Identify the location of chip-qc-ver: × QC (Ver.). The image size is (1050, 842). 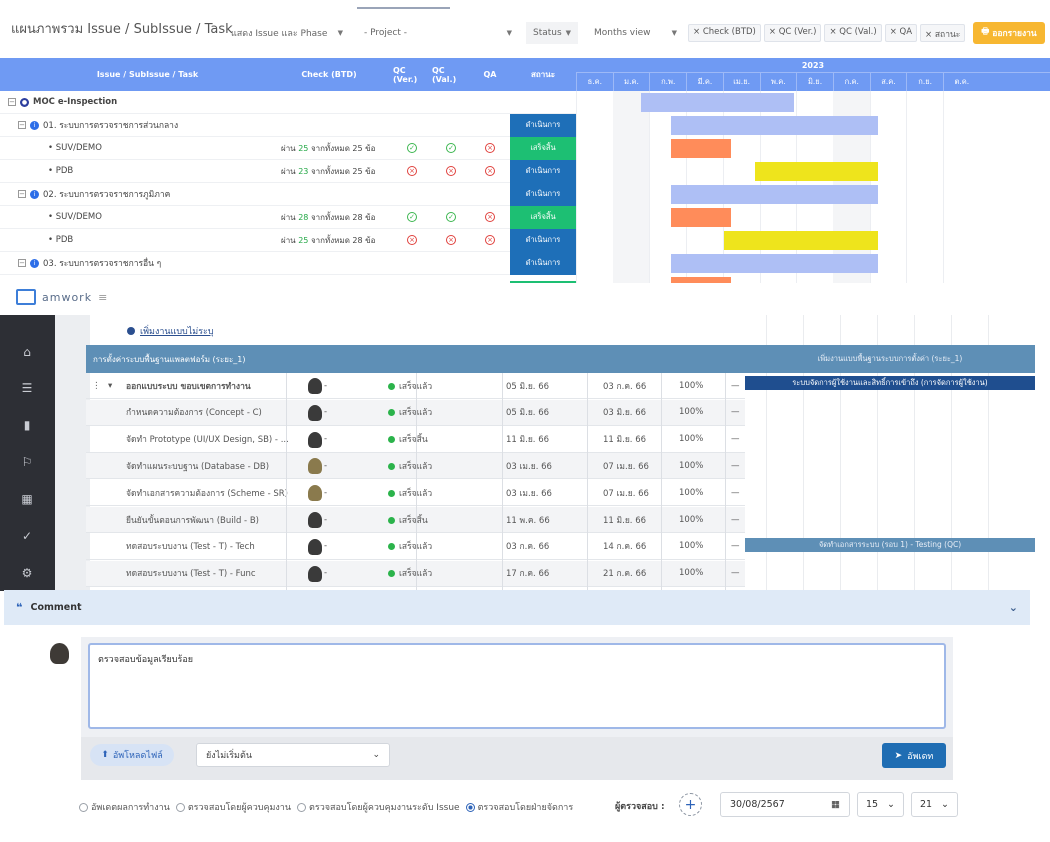
(792, 33).